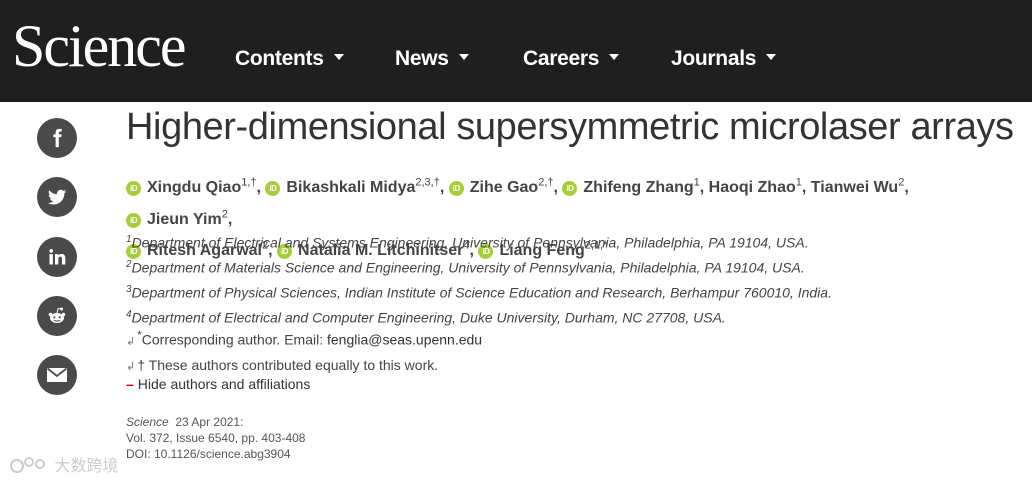 The height and width of the screenshot is (482, 1032). Describe the element at coordinates (854, 188) in the screenshot. I see `author-name: Tianwei Wu` at that location.